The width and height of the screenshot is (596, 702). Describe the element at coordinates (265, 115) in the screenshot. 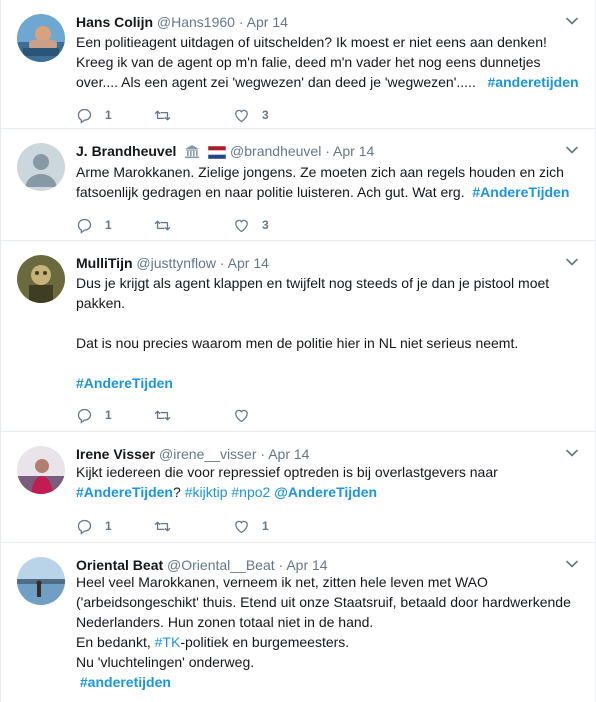

I see `like-count: 3` at that location.